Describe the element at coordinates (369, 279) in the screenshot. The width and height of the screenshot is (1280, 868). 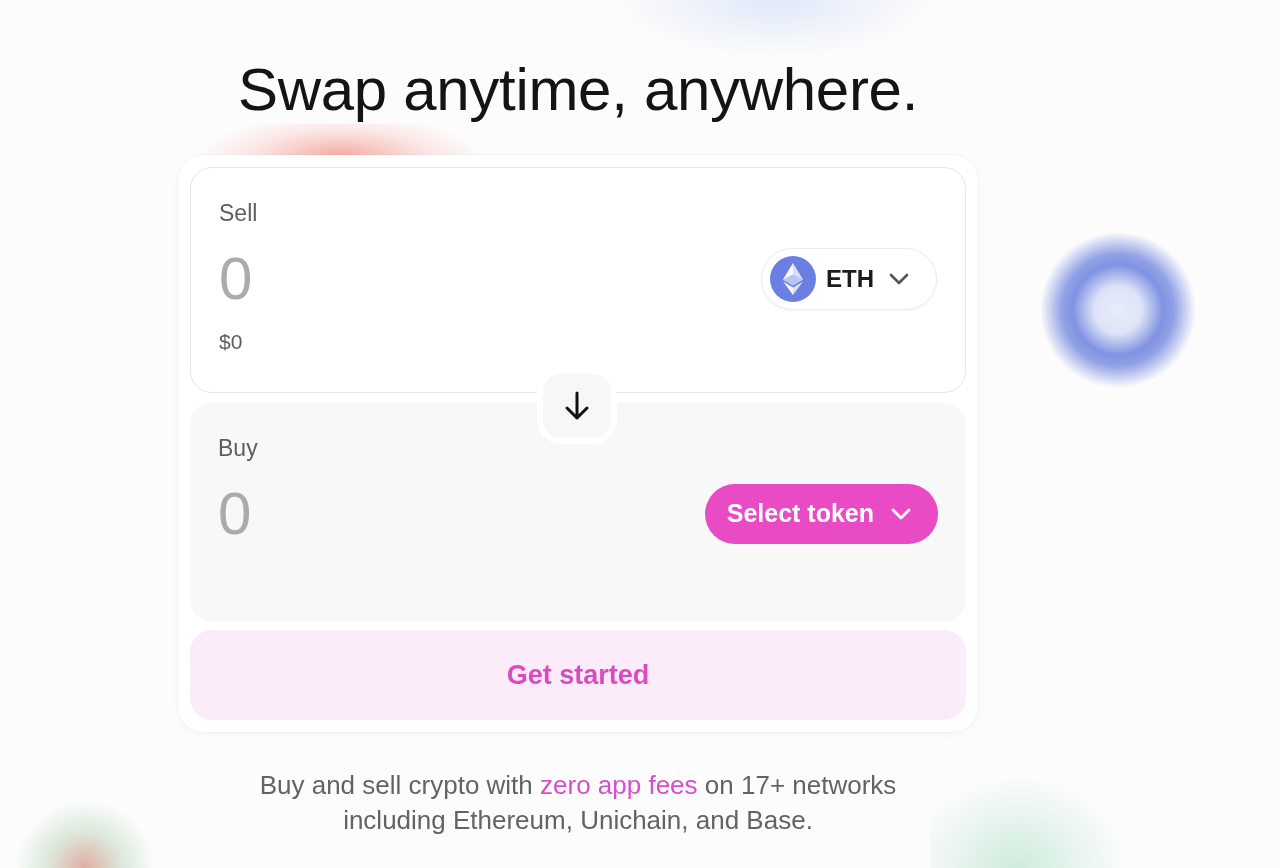
I see `sell-amount-input: 0` at that location.